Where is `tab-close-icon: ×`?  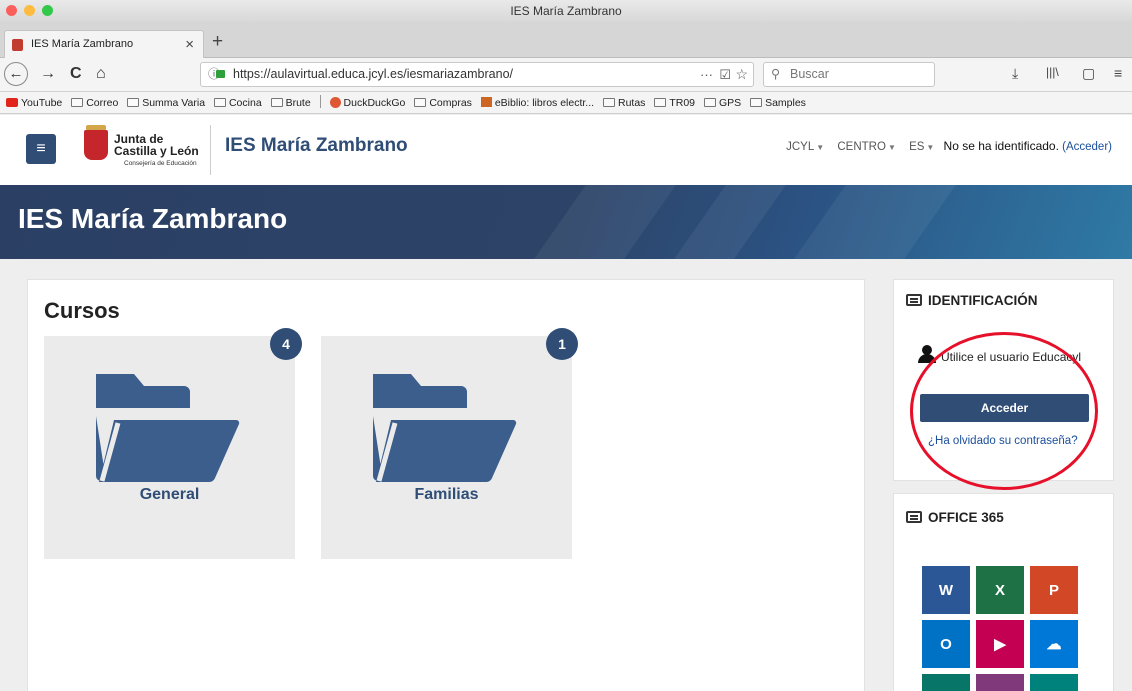
tab-close-icon: × is located at coordinates (189, 44).